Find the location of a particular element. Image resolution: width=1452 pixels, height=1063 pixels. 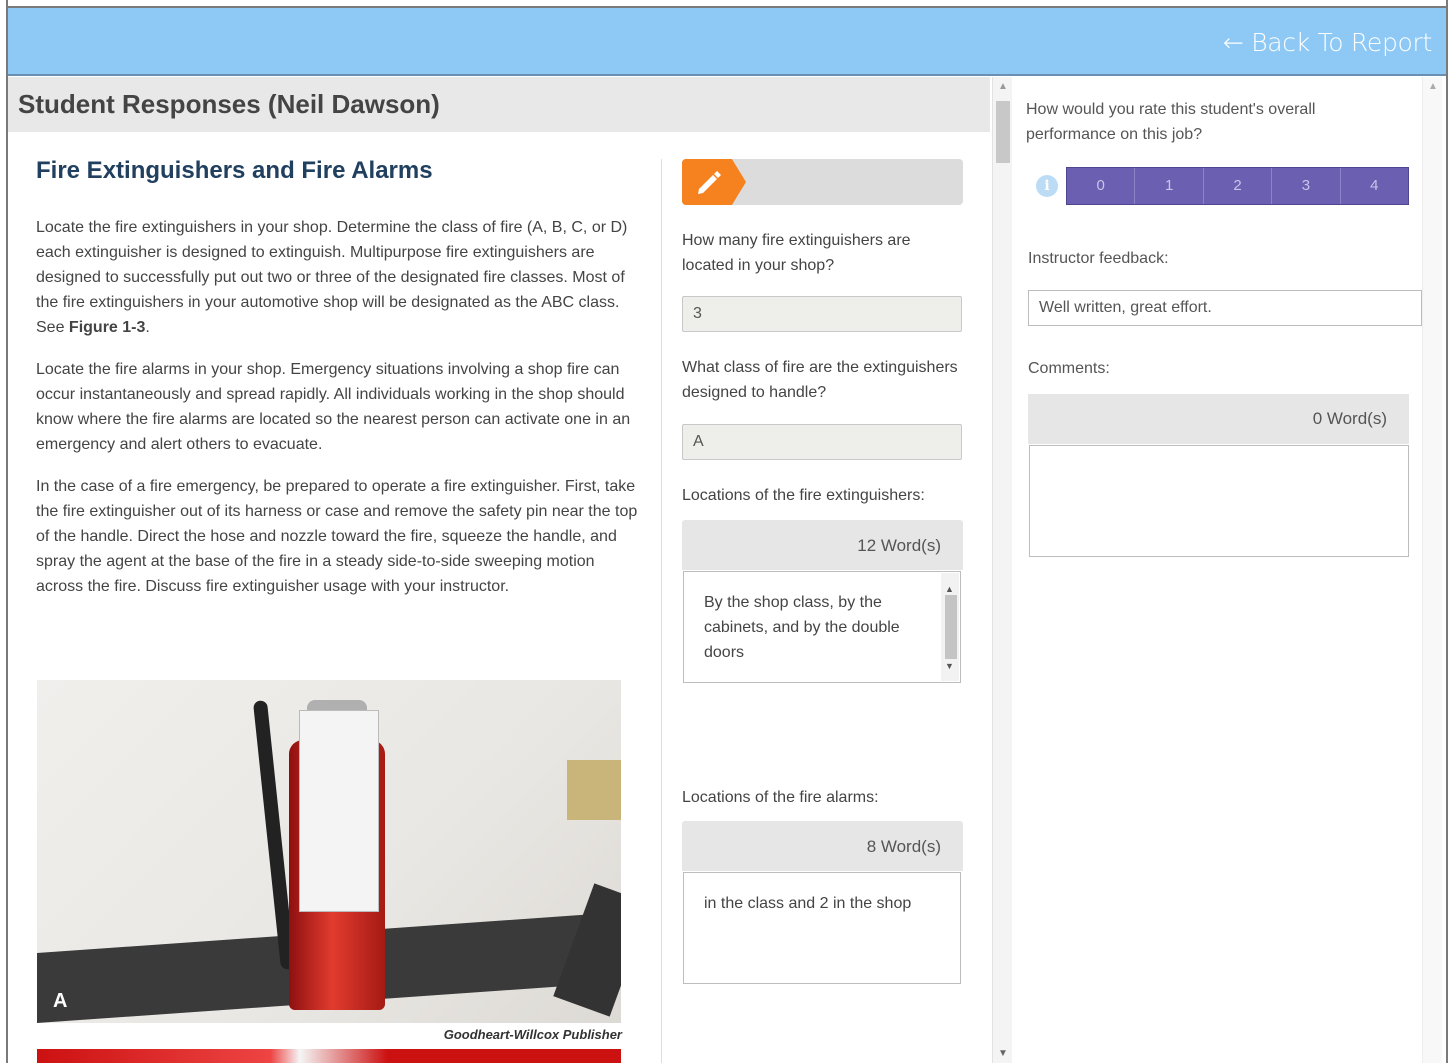

comments-textarea is located at coordinates (1219, 501).